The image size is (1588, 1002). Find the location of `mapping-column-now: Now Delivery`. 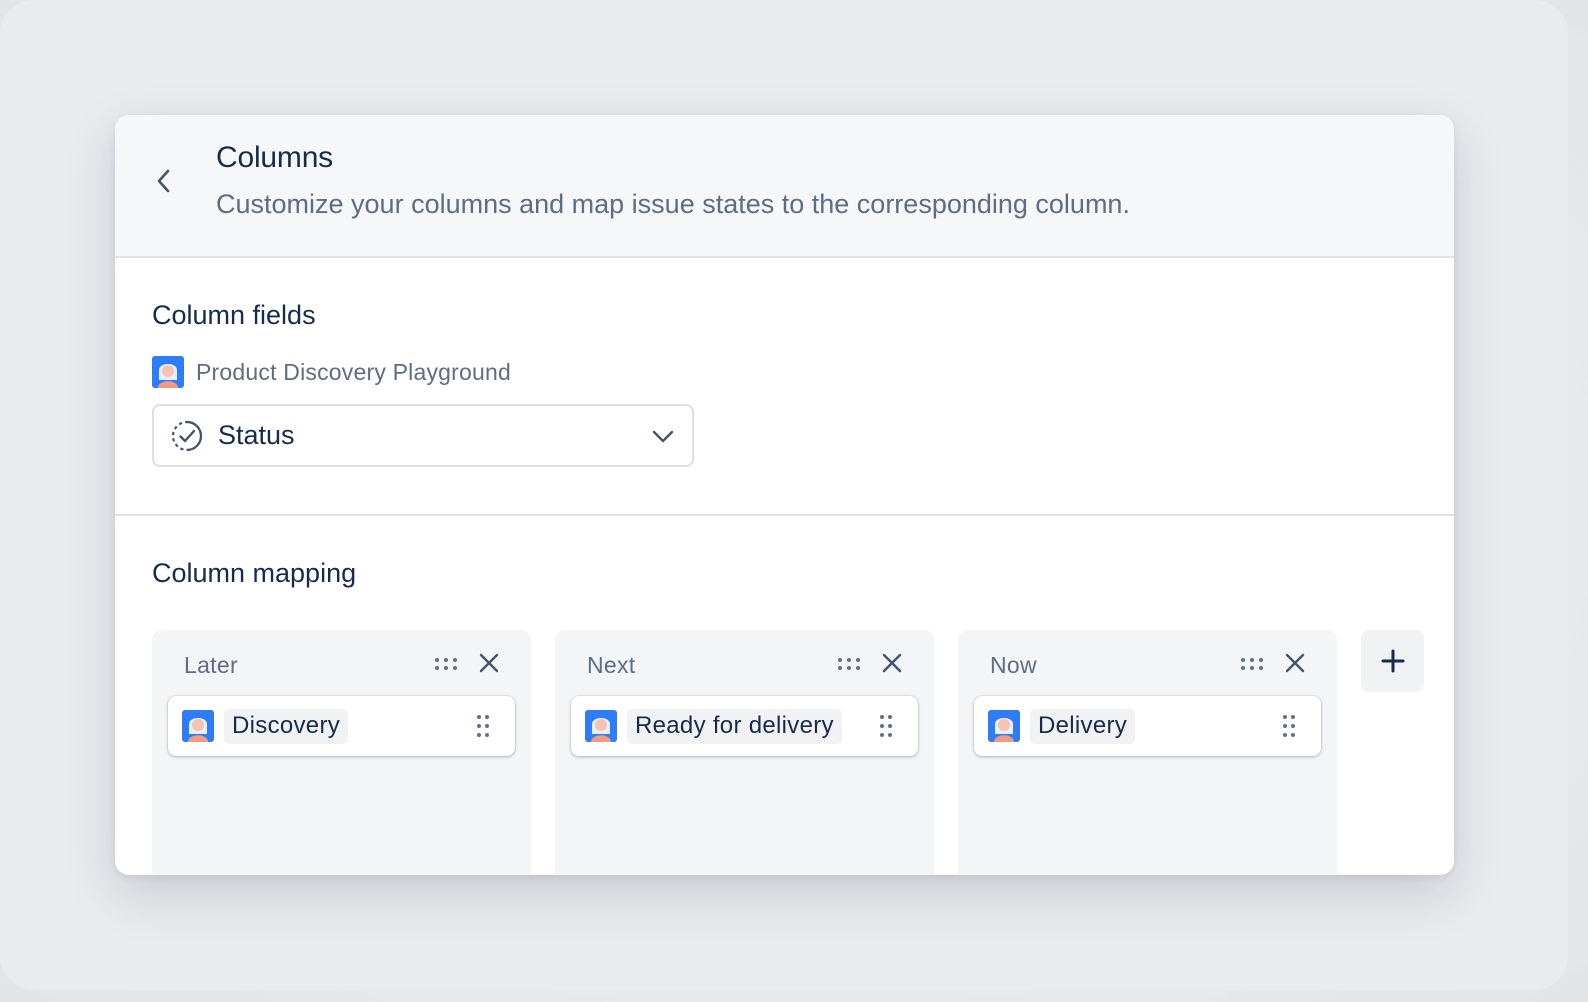

mapping-column-now: Now Delivery is located at coordinates (1147, 752).